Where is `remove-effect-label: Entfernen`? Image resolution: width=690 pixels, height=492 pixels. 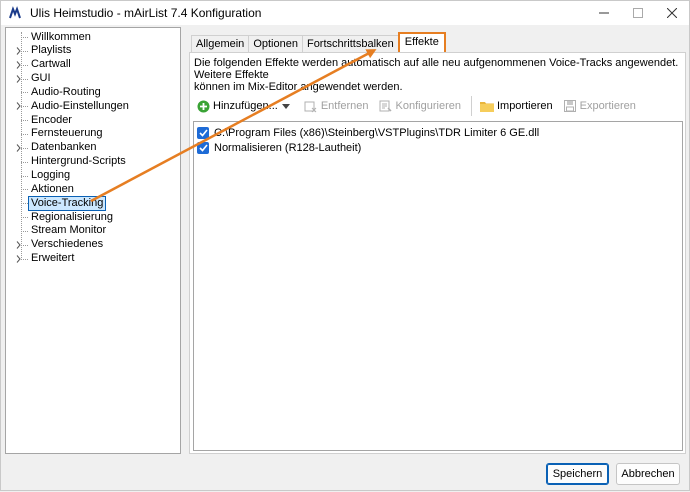 remove-effect-label: Entfernen is located at coordinates (344, 106).